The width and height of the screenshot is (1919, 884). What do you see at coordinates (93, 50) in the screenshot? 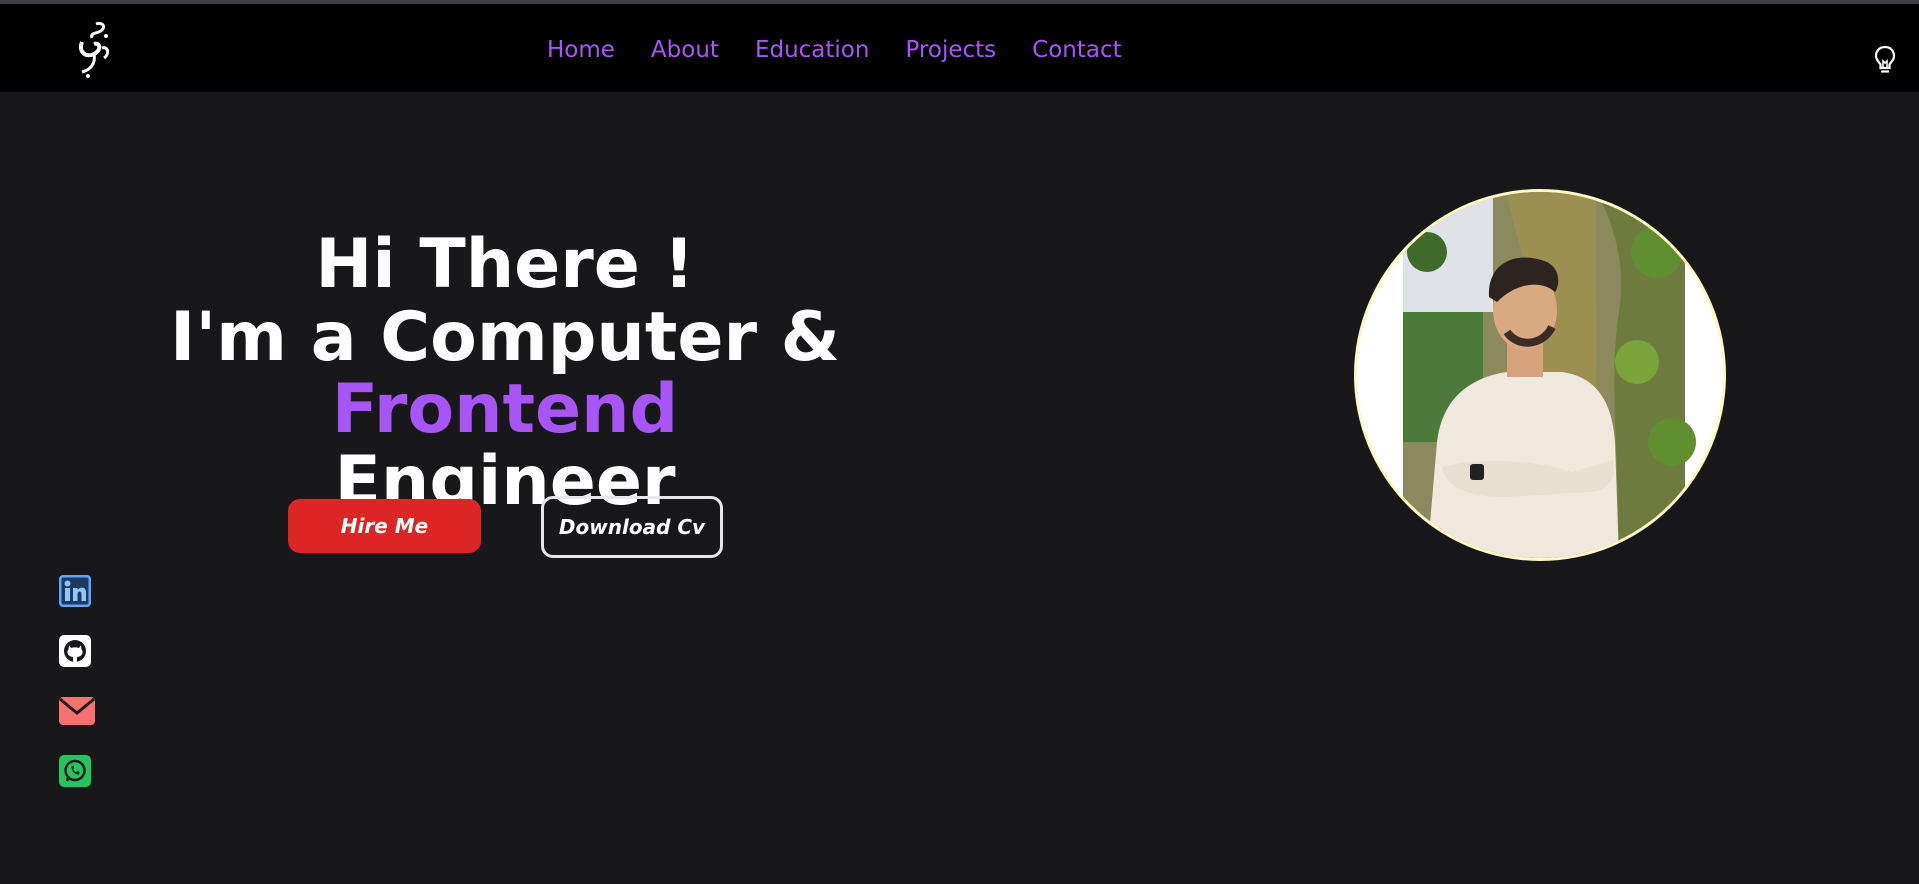
I see `calligraphy-logo-icon` at bounding box center [93, 50].